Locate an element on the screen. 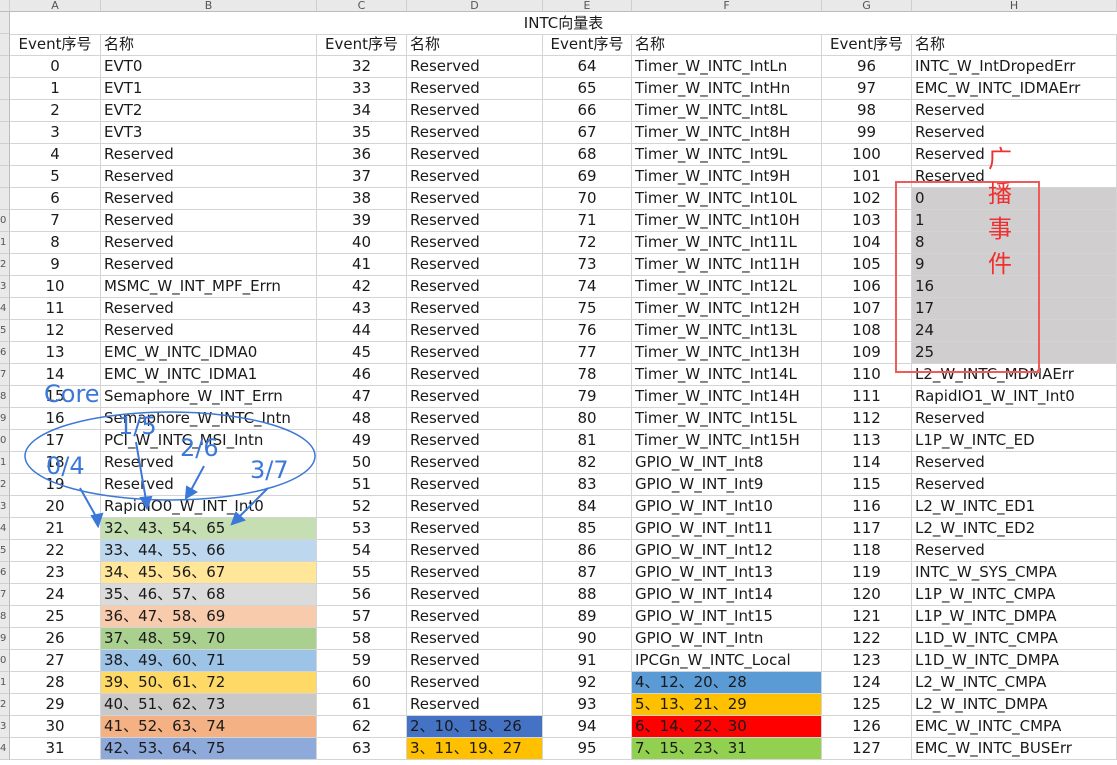 The height and width of the screenshot is (765, 1117). event-number-cell: 5 is located at coordinates (55, 177).